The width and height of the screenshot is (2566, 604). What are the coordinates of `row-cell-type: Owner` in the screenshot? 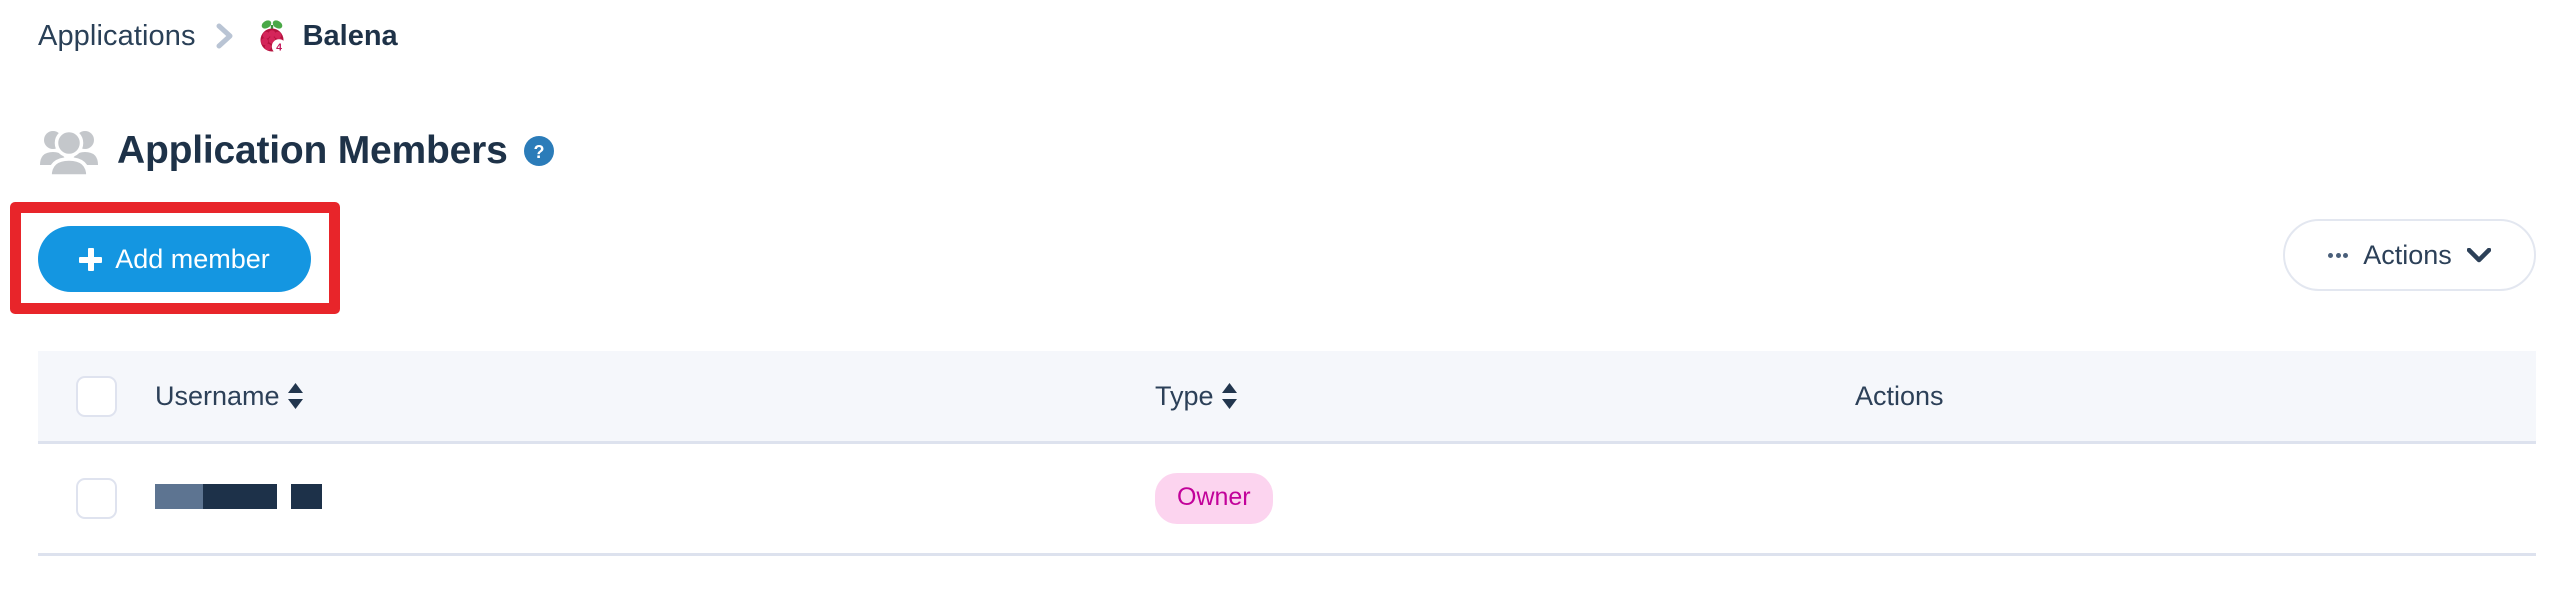 It's located at (1505, 498).